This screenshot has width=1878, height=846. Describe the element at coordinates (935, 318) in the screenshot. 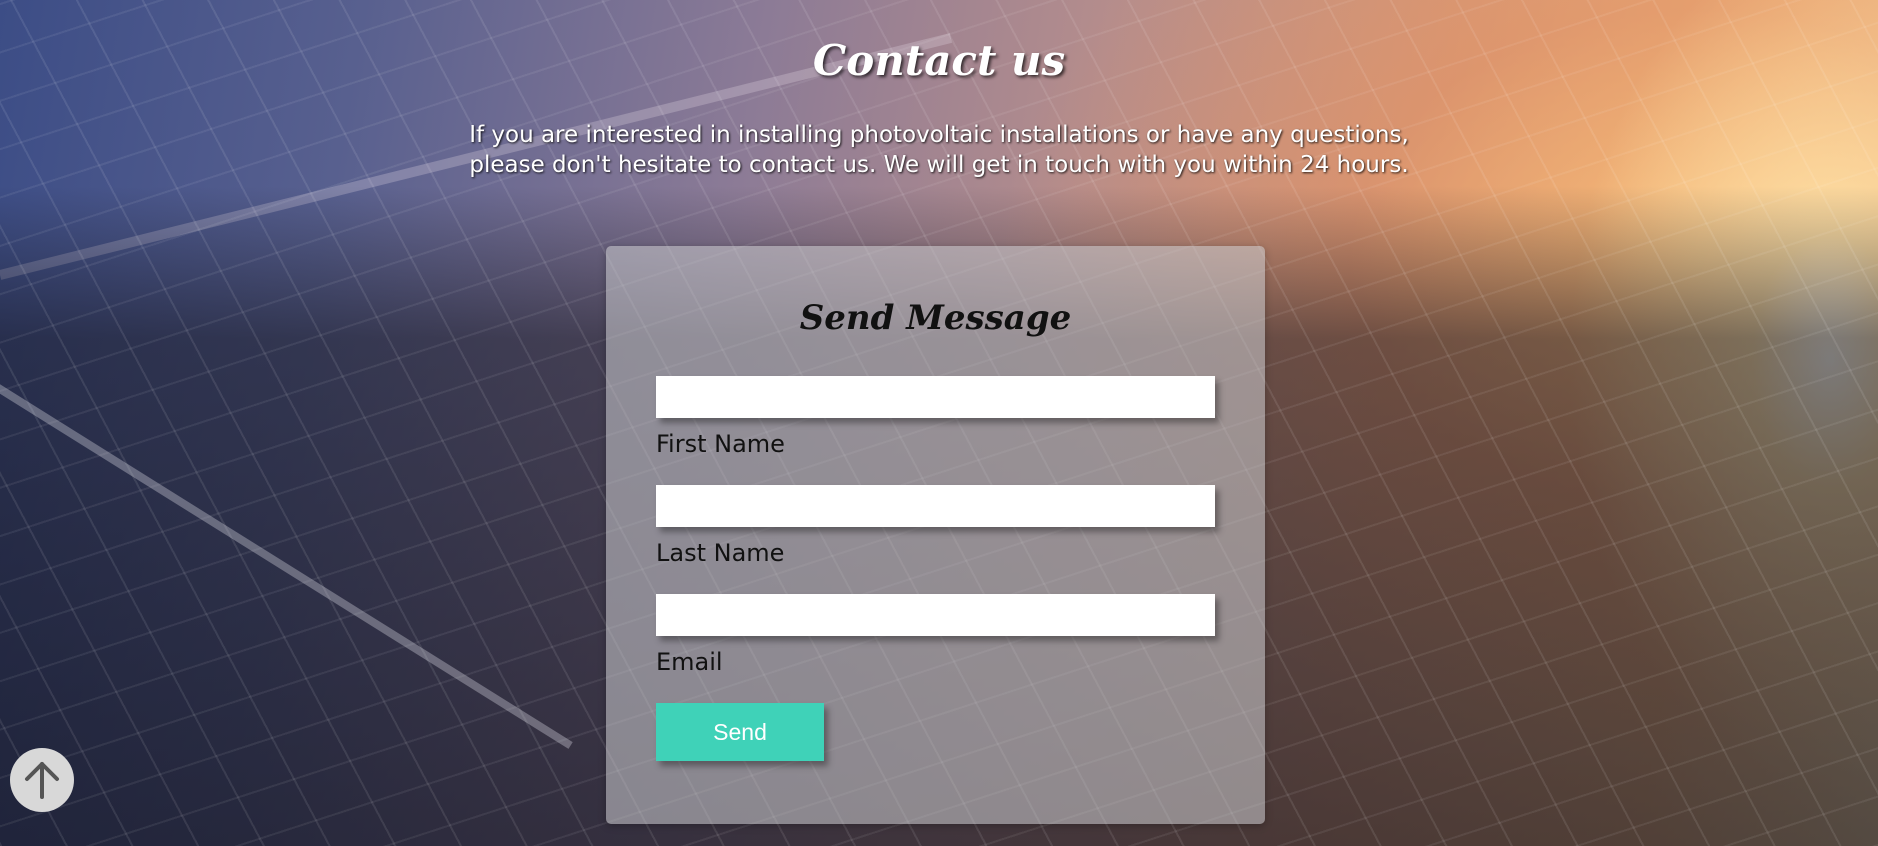

I see `form-title: Send Message` at that location.